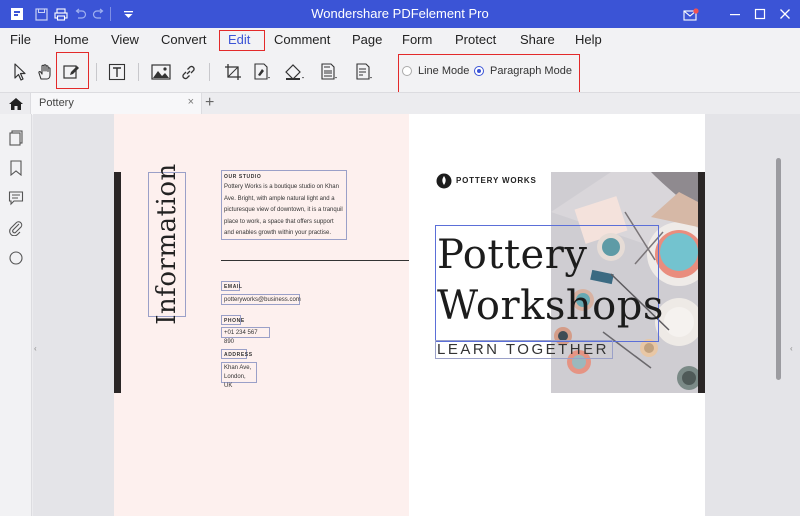 This screenshot has width=800, height=516. I want to click on address-line-1: Khan Ave,, so click(238, 368).